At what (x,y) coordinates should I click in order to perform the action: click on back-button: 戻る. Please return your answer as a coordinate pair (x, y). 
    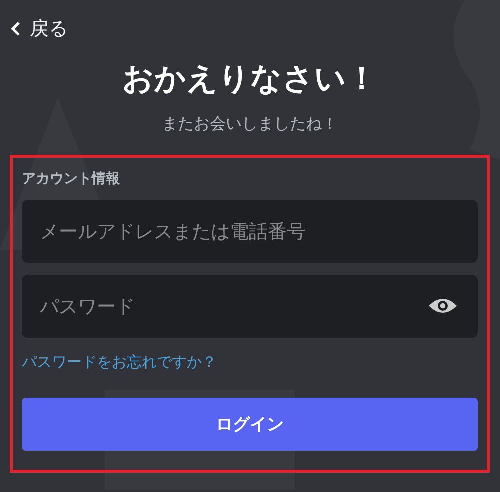
    Looking at the image, I should click on (39, 29).